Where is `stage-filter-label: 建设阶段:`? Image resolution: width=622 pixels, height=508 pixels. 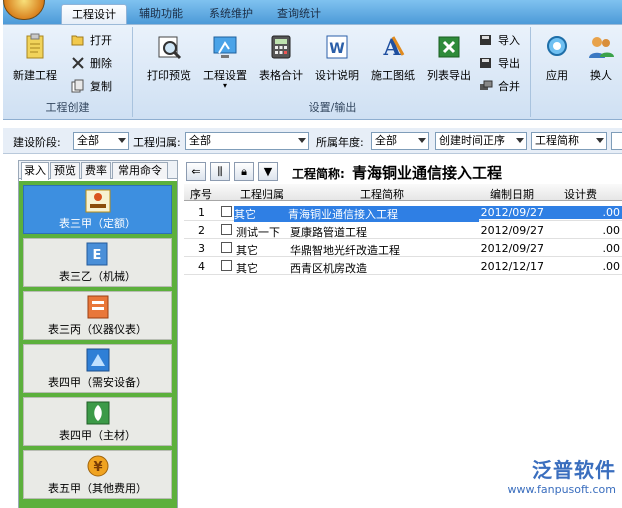 stage-filter-label: 建设阶段: is located at coordinates (37, 142).